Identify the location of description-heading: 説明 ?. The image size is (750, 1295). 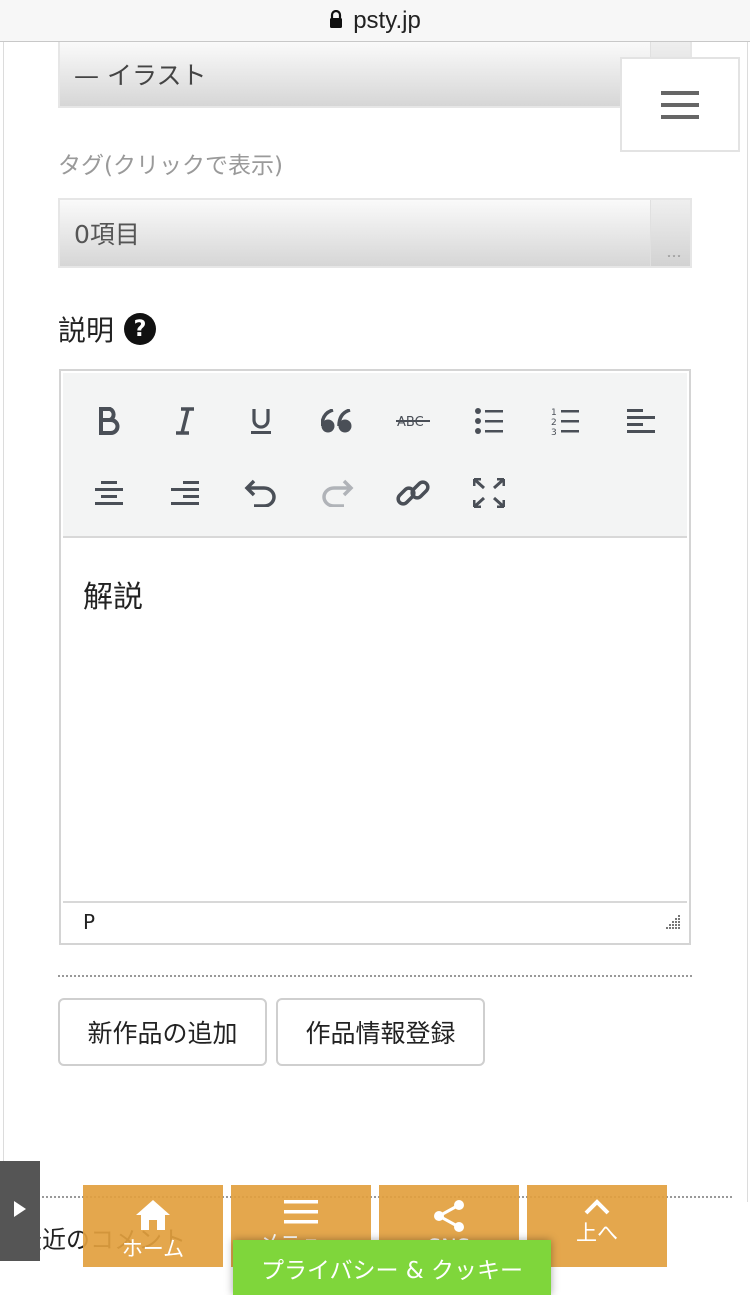
(107, 329).